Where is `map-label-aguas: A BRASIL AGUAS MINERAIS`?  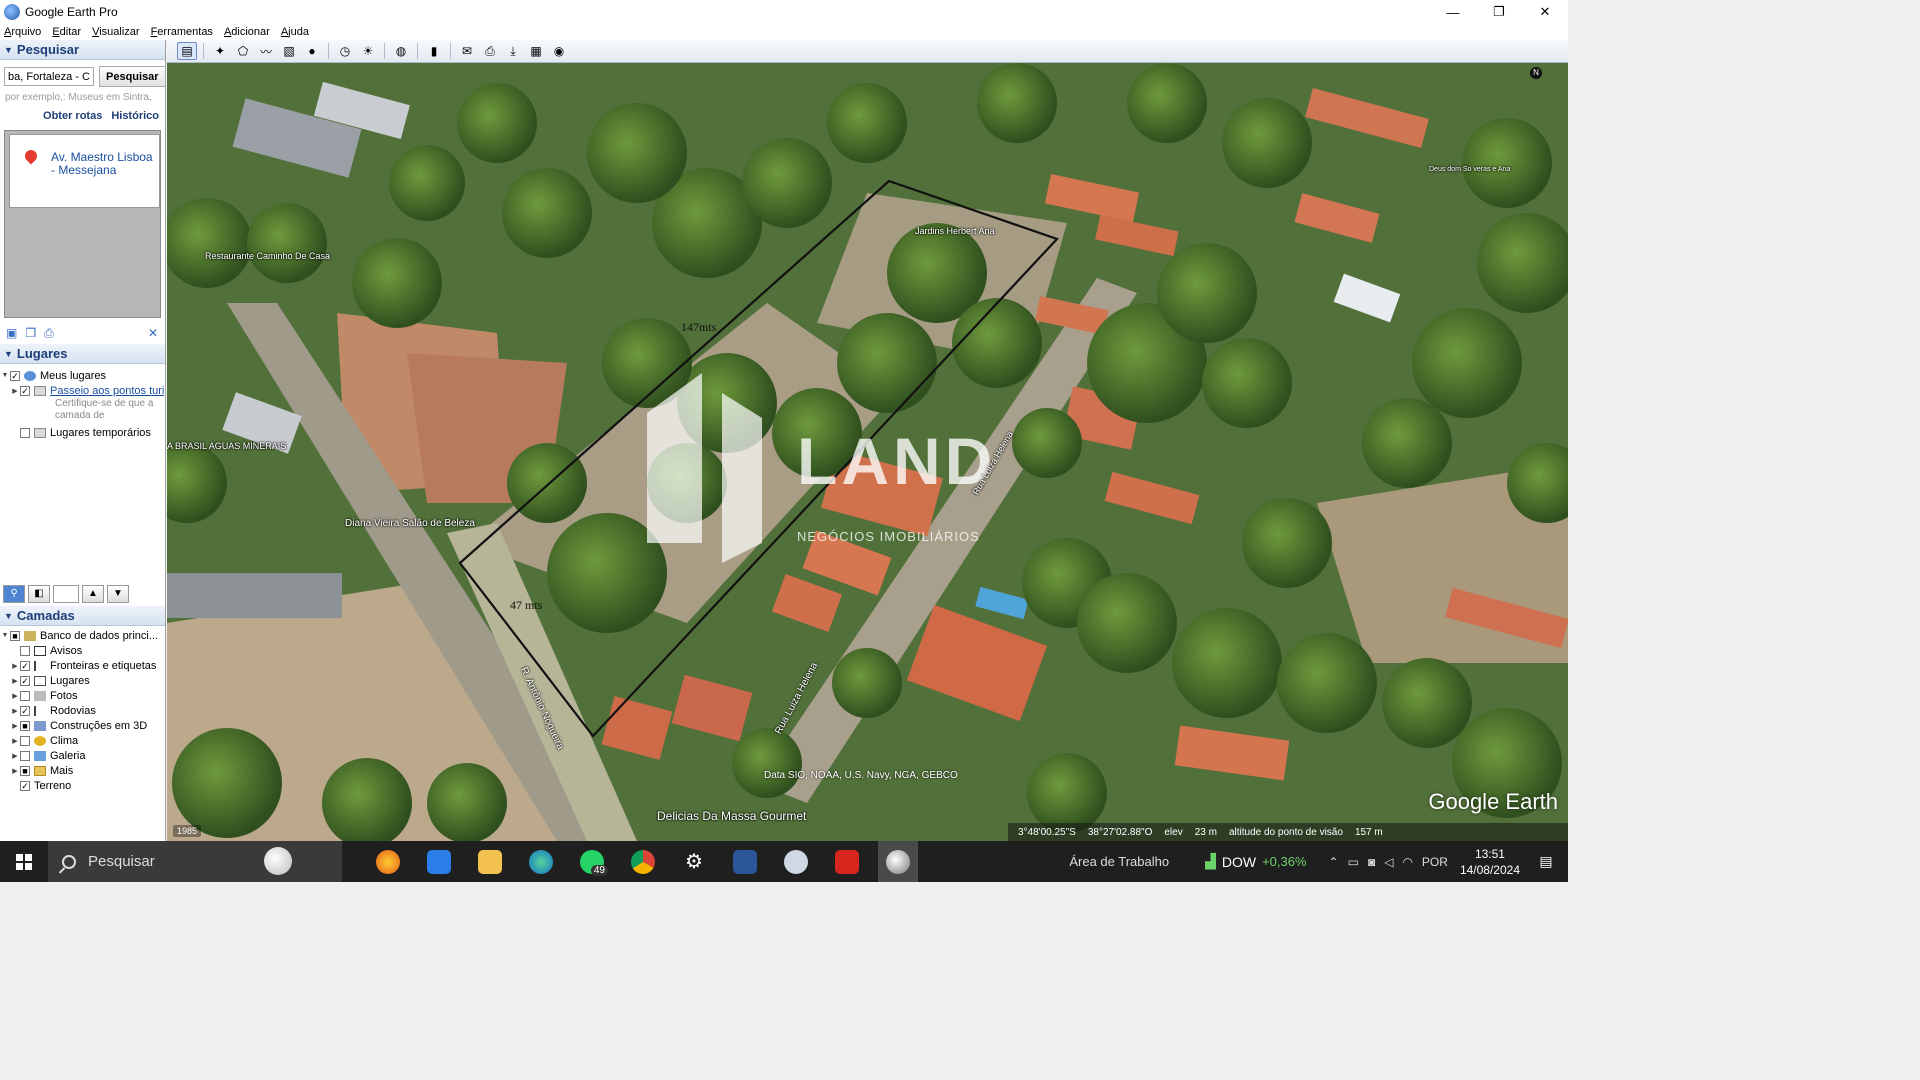
map-label-aguas: A BRASIL AGUAS MINERAIS is located at coordinates (226, 446).